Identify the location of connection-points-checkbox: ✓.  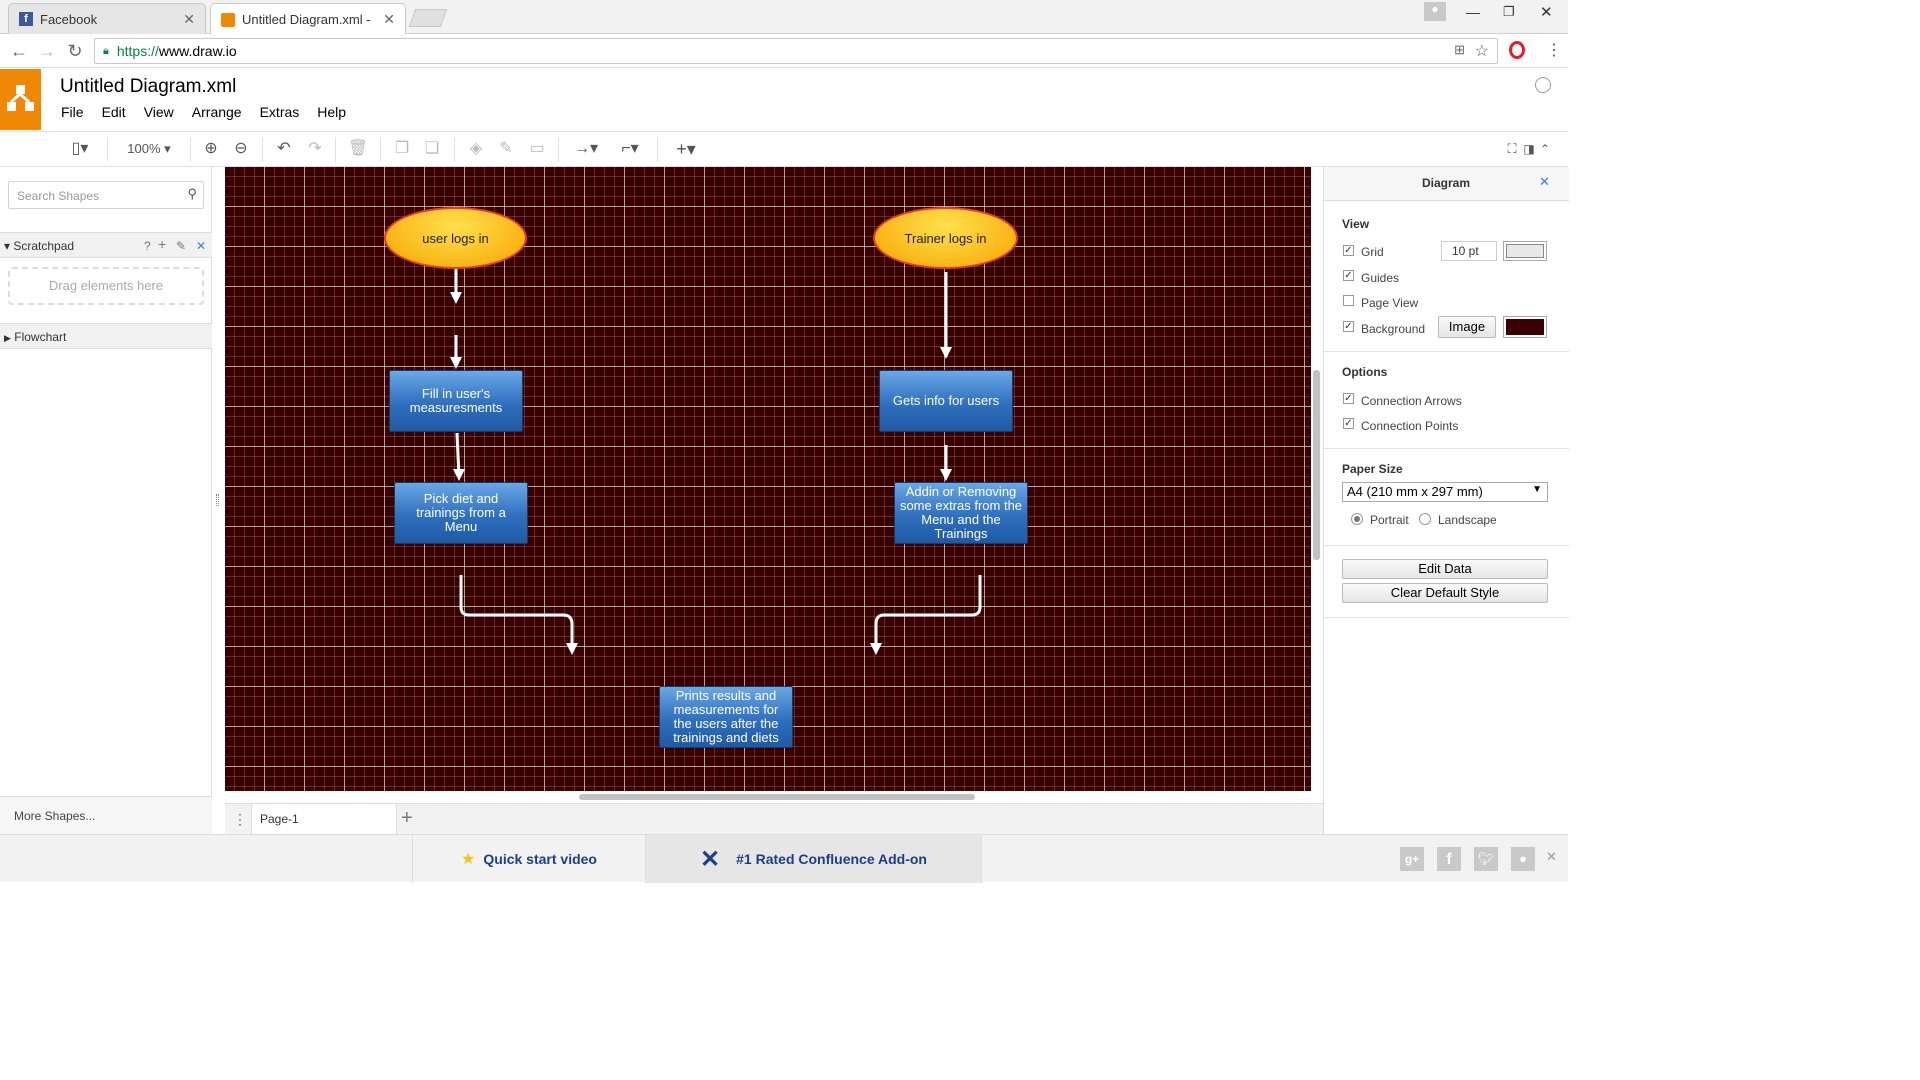
(1348, 423).